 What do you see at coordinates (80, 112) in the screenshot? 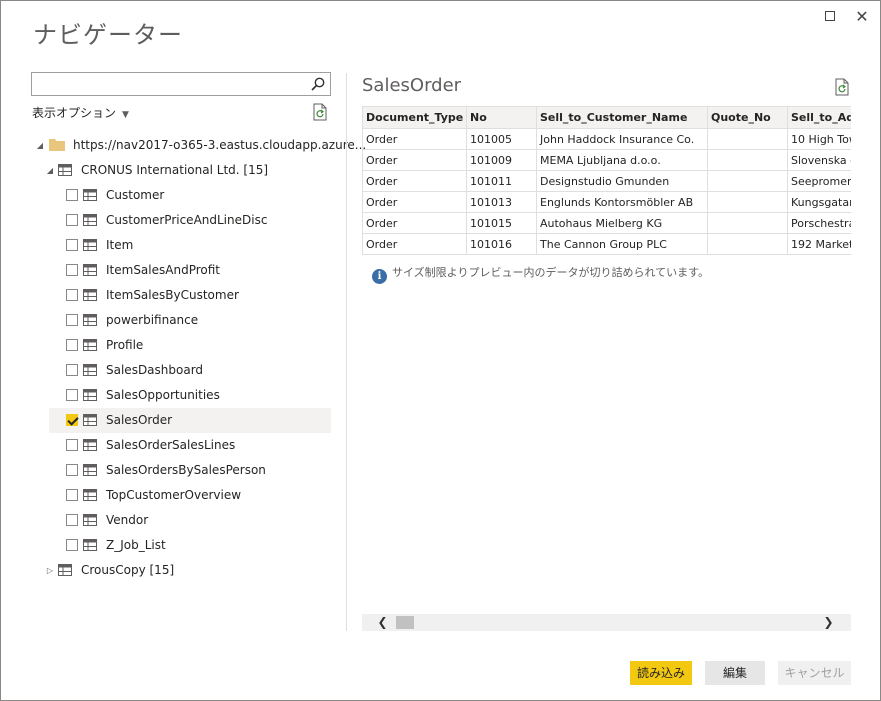
I see `display-options-dropdown: 表示オプション ▼` at bounding box center [80, 112].